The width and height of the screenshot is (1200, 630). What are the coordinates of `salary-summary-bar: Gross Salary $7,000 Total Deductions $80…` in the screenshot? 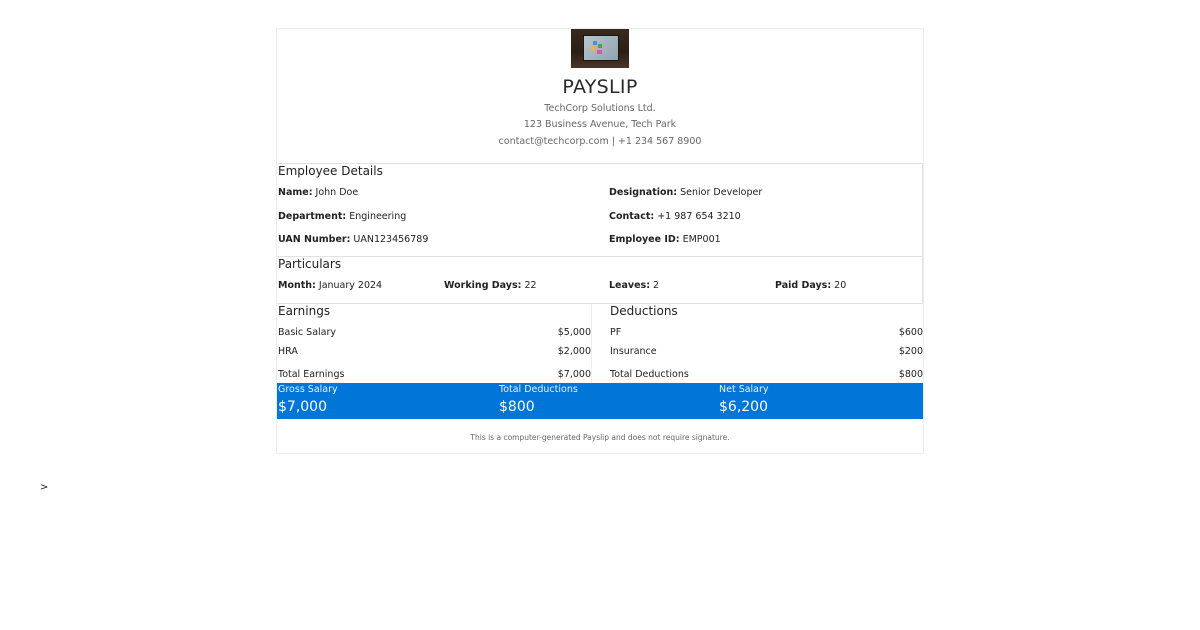 It's located at (600, 401).